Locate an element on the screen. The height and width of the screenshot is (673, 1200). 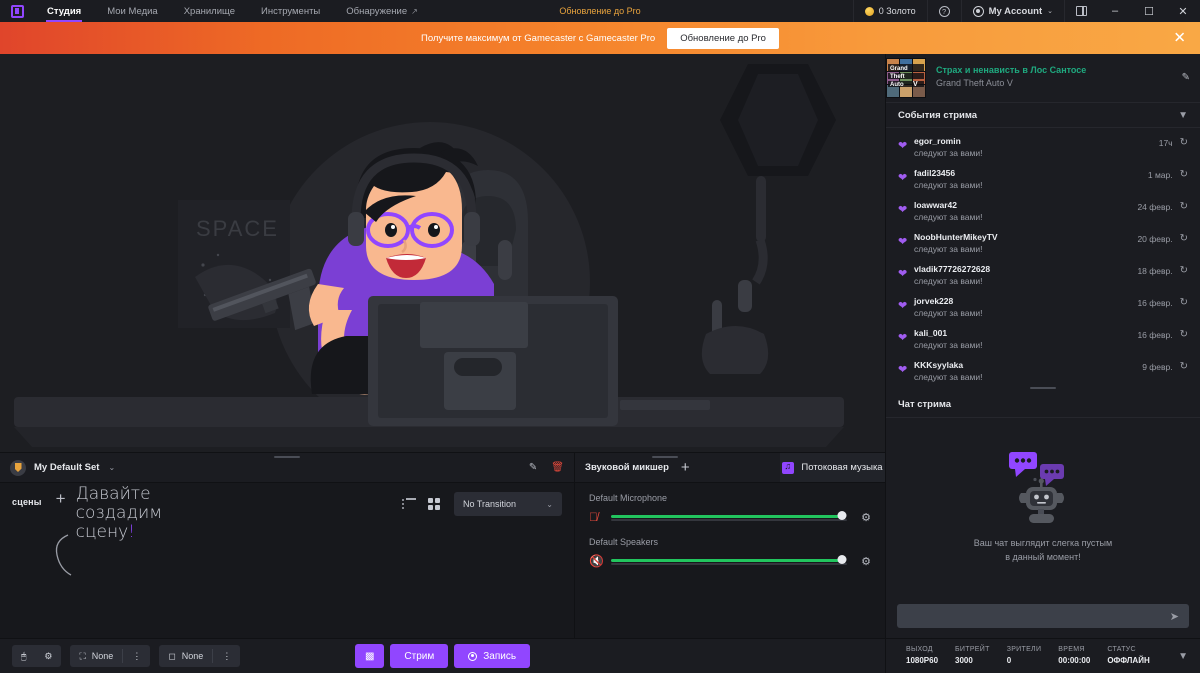
chat-input is located at coordinates (1038, 616).